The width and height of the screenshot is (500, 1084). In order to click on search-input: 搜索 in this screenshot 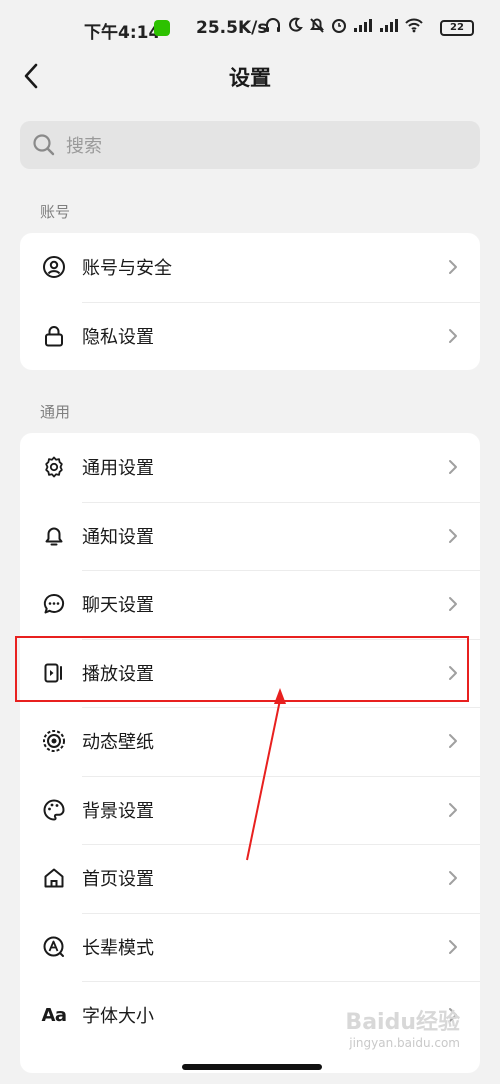, I will do `click(250, 145)`.